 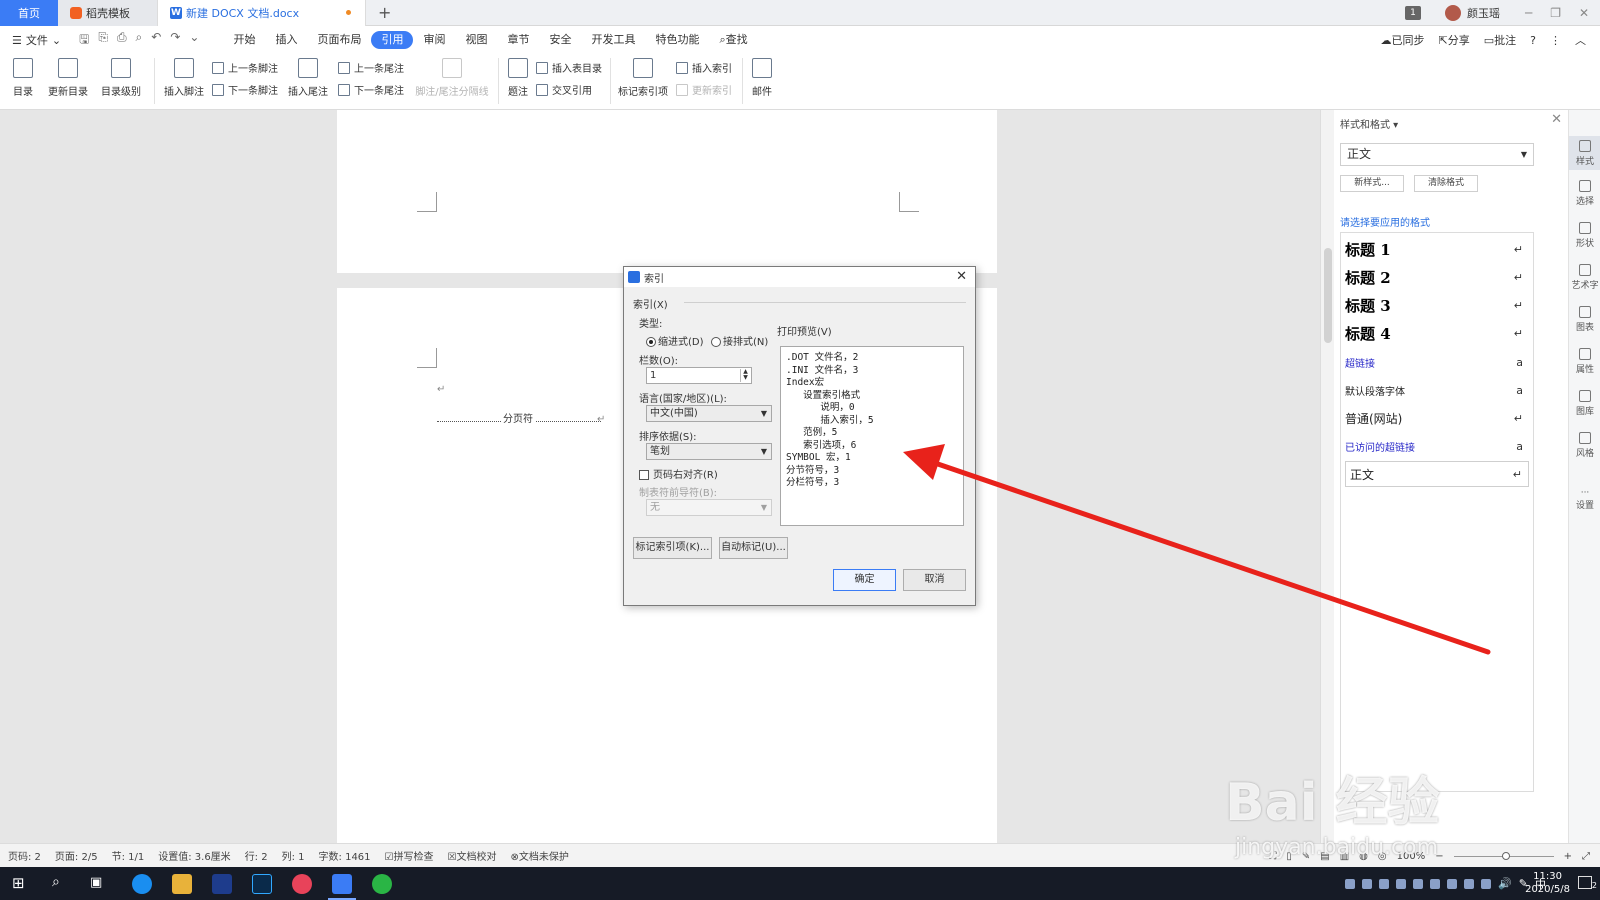 What do you see at coordinates (371, 67) in the screenshot?
I see `prev-endnote-button: 上一条尾注` at bounding box center [371, 67].